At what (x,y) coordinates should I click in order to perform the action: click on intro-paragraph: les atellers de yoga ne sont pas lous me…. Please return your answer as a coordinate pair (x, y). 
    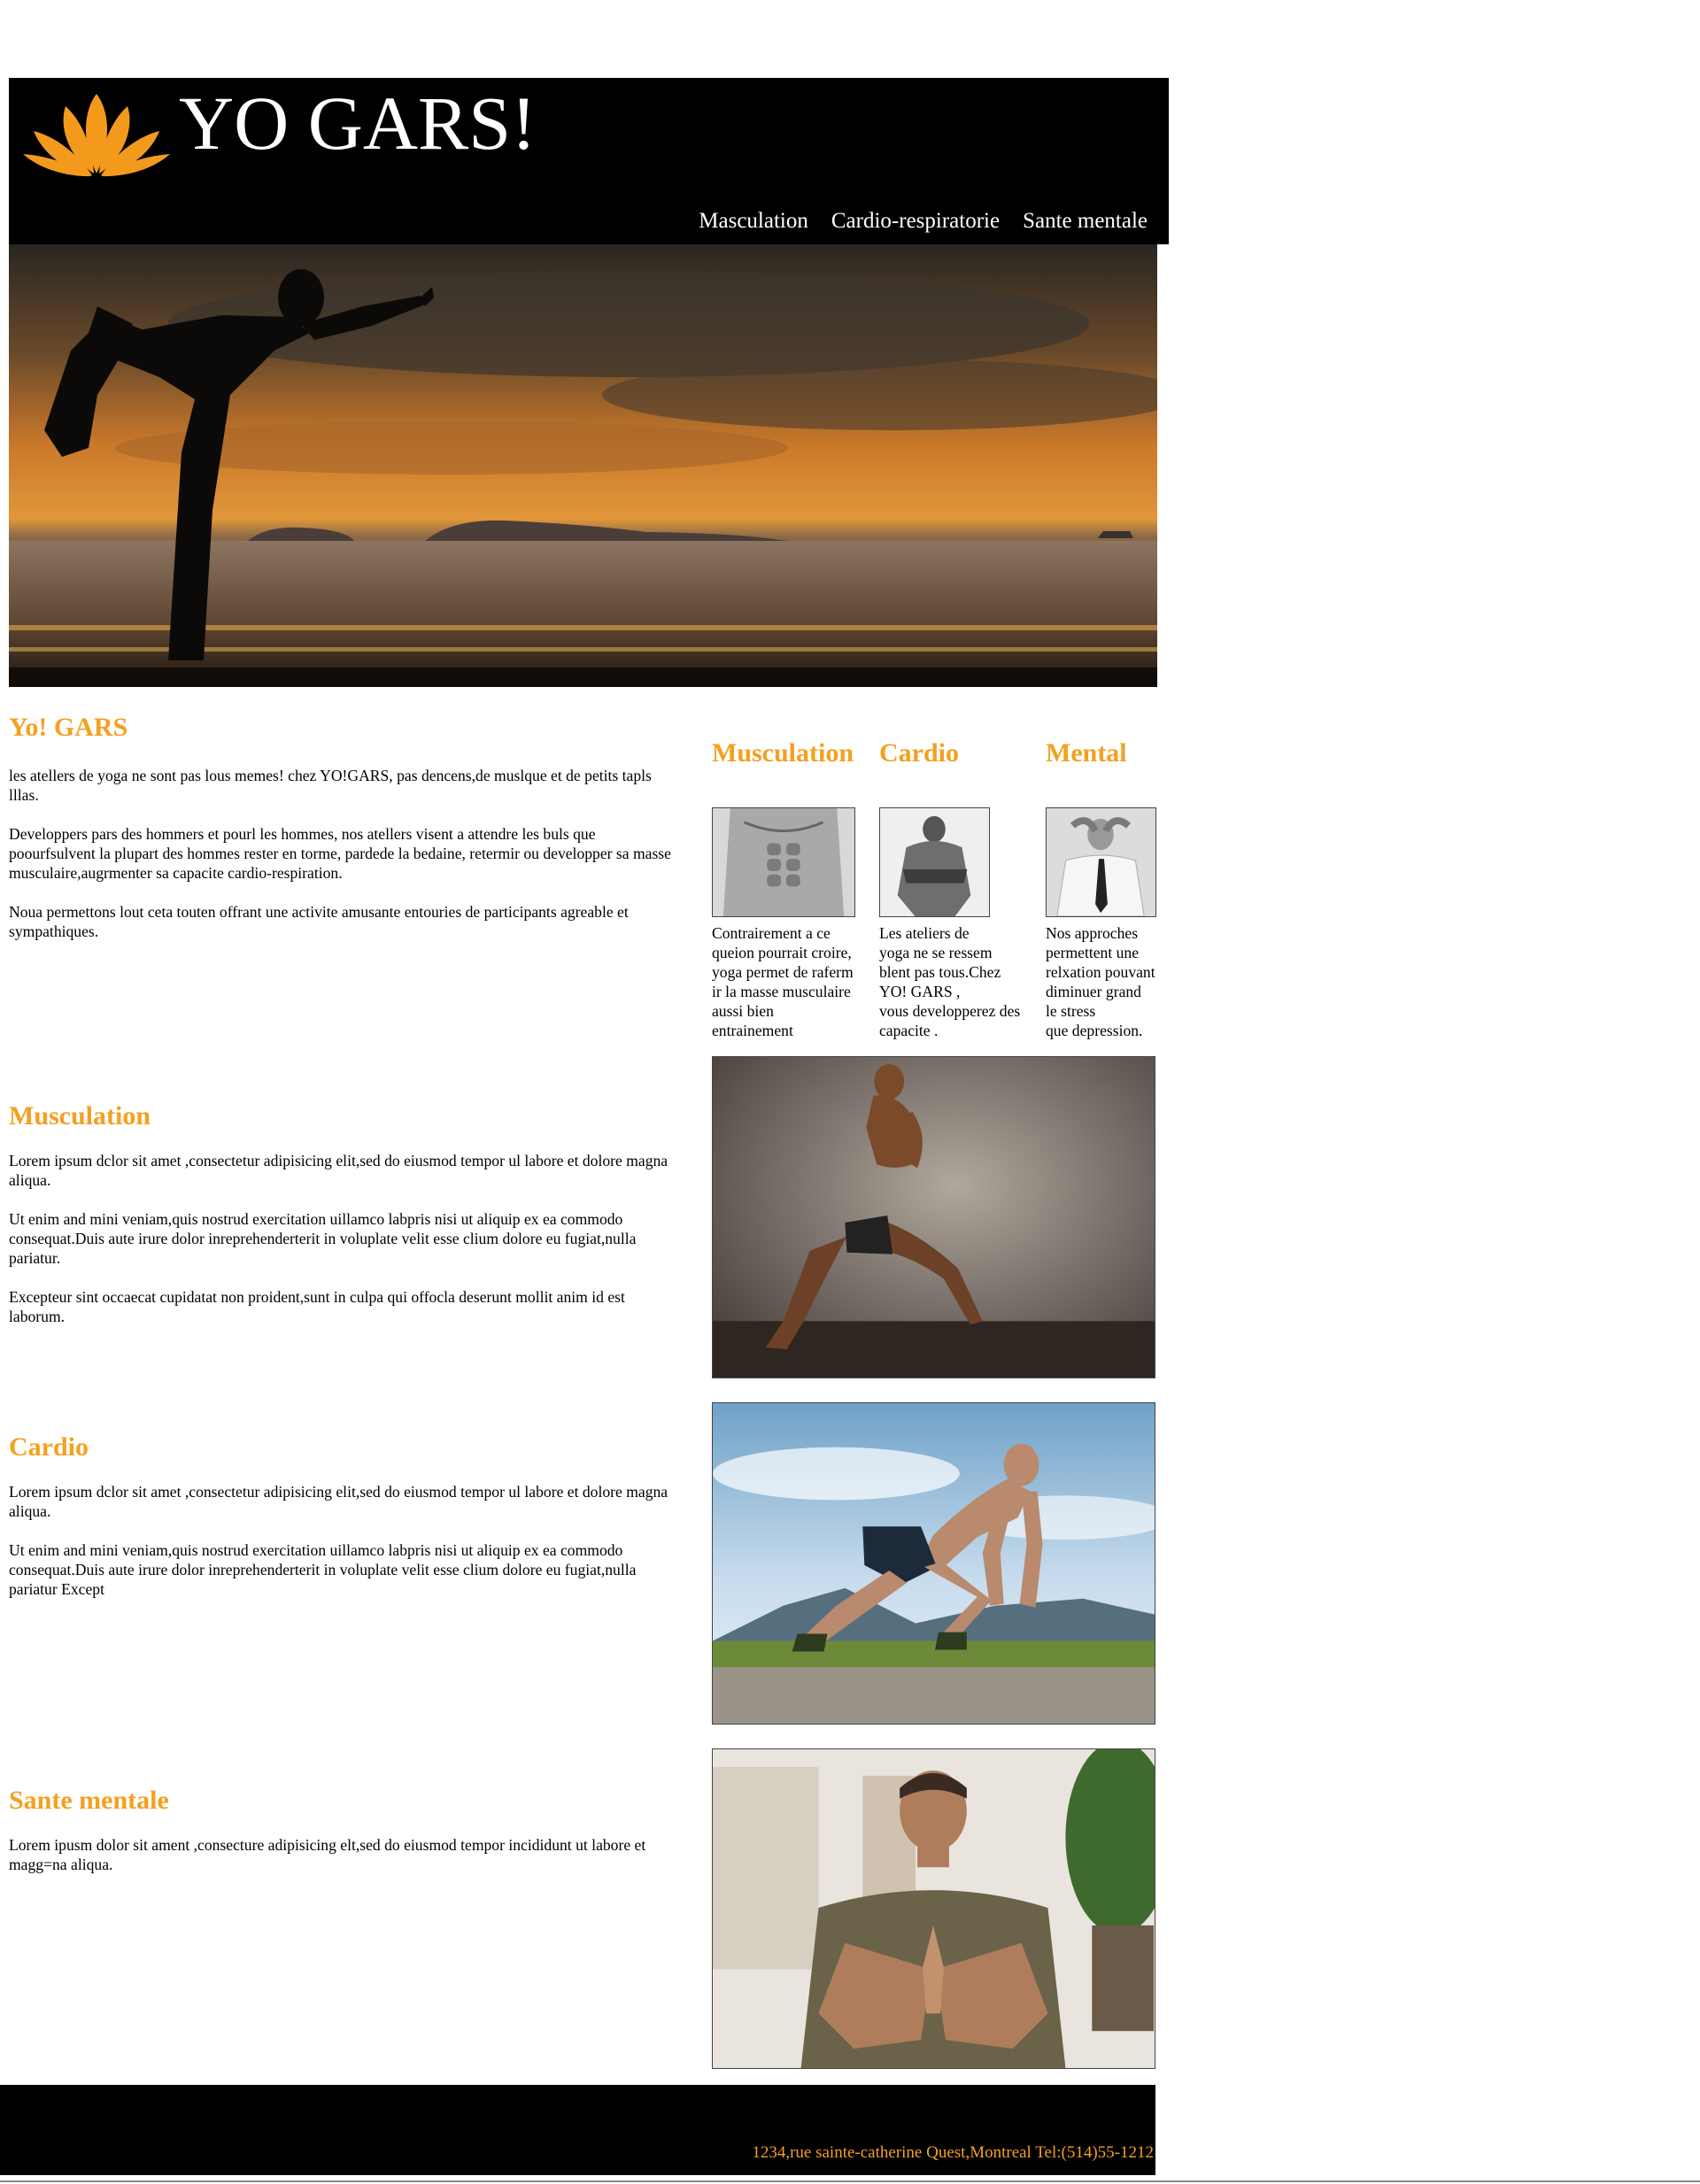
    Looking at the image, I should click on (330, 785).